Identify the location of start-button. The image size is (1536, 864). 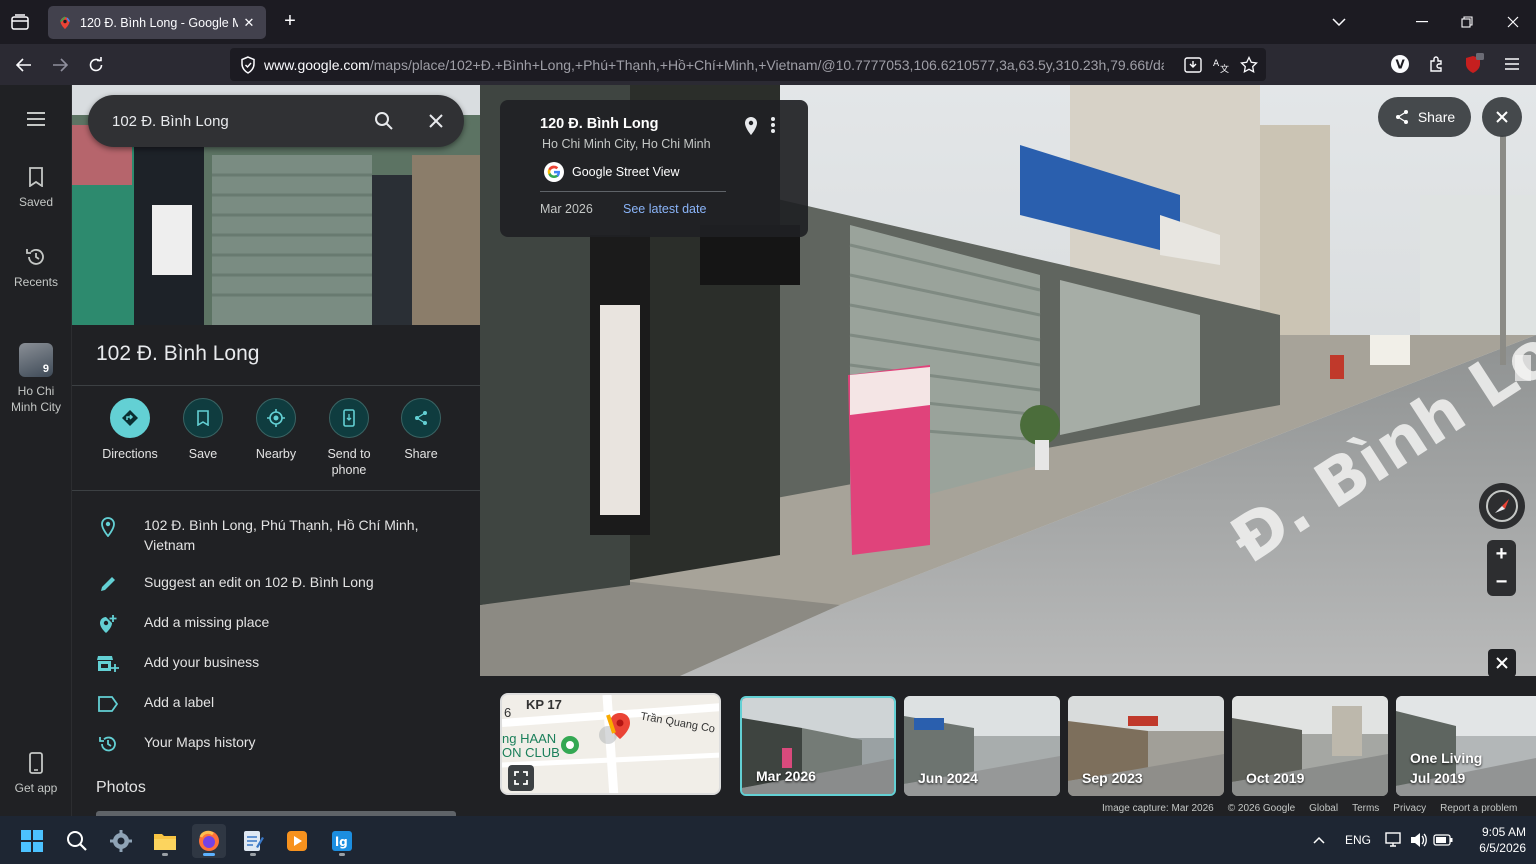
(32, 841).